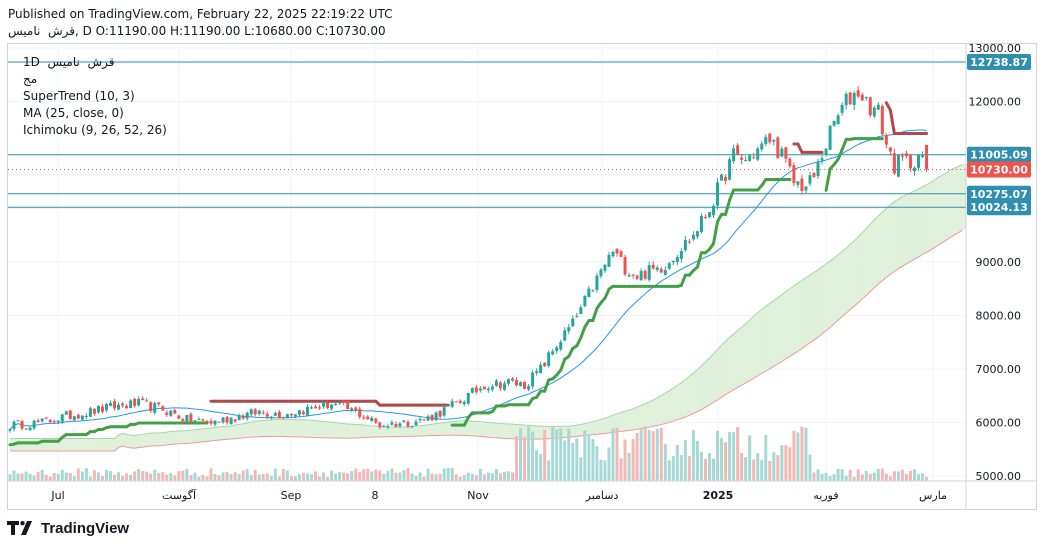 This screenshot has height=546, width=1044. I want to click on time-tick-label: Jul, so click(57, 495).